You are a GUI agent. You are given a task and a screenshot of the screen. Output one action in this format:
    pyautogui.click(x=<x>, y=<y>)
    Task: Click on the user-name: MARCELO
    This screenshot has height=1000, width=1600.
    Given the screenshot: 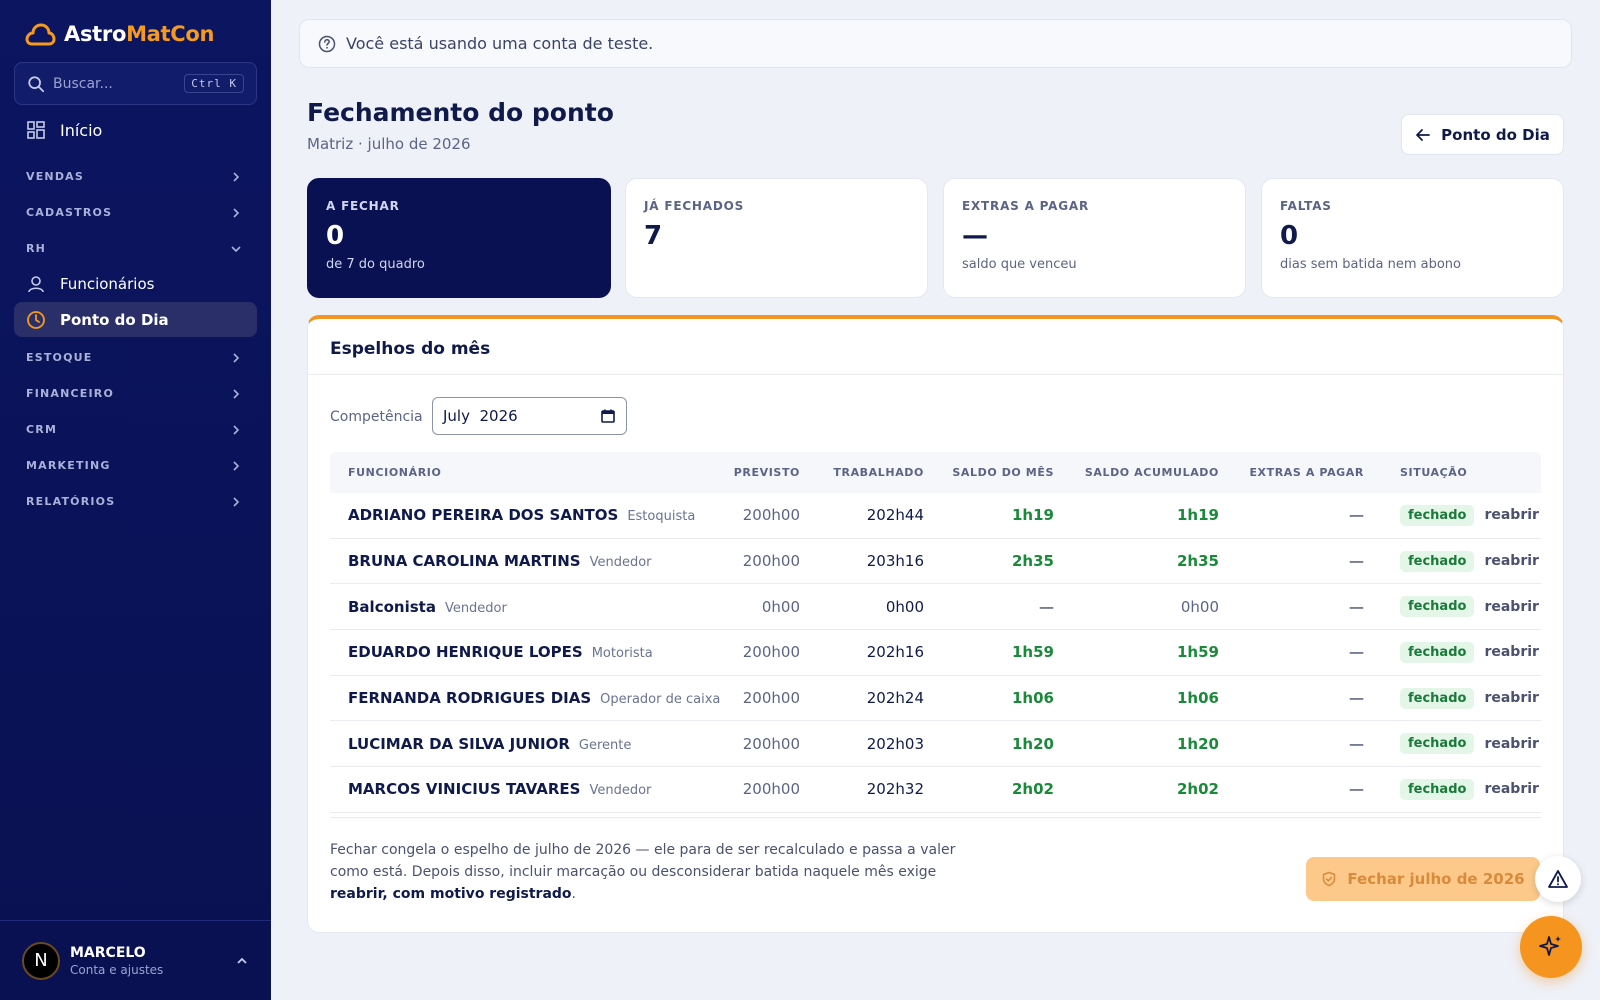 What is the action you would take?
    pyautogui.click(x=108, y=952)
    